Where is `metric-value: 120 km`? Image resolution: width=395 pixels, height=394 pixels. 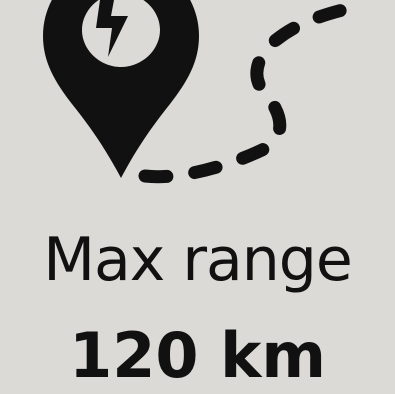 metric-value: 120 km is located at coordinates (197, 355).